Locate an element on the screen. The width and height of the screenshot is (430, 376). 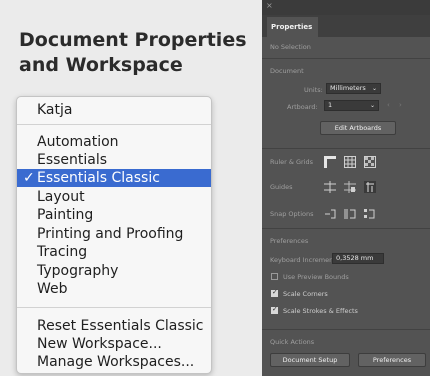
snap-to-point-icon is located at coordinates (330, 214).